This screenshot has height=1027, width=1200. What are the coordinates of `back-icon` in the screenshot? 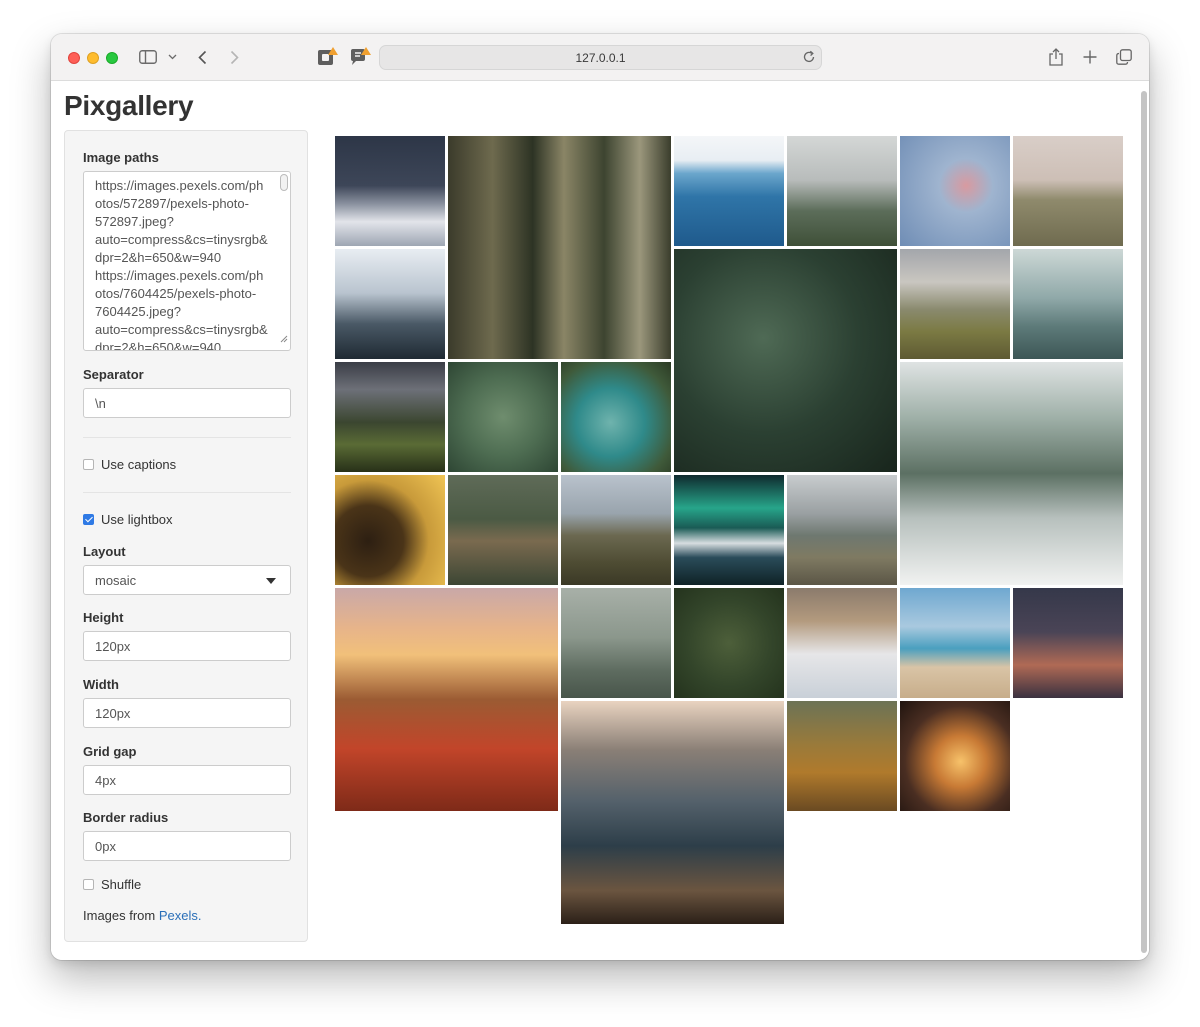 It's located at (202, 57).